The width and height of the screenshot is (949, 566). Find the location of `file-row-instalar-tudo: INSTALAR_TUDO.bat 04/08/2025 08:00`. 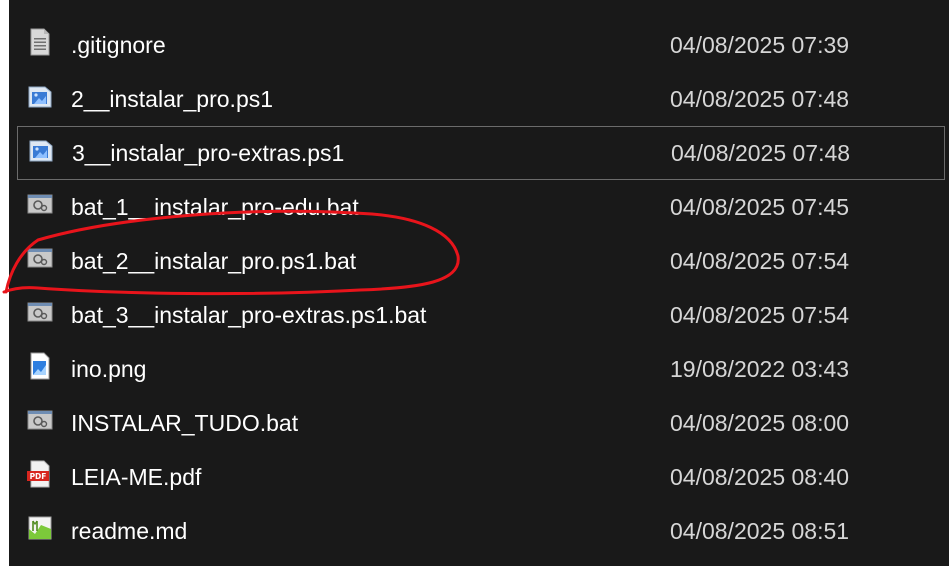

file-row-instalar-tudo: INSTALAR_TUDO.bat 04/08/2025 08:00 is located at coordinates (479, 423).